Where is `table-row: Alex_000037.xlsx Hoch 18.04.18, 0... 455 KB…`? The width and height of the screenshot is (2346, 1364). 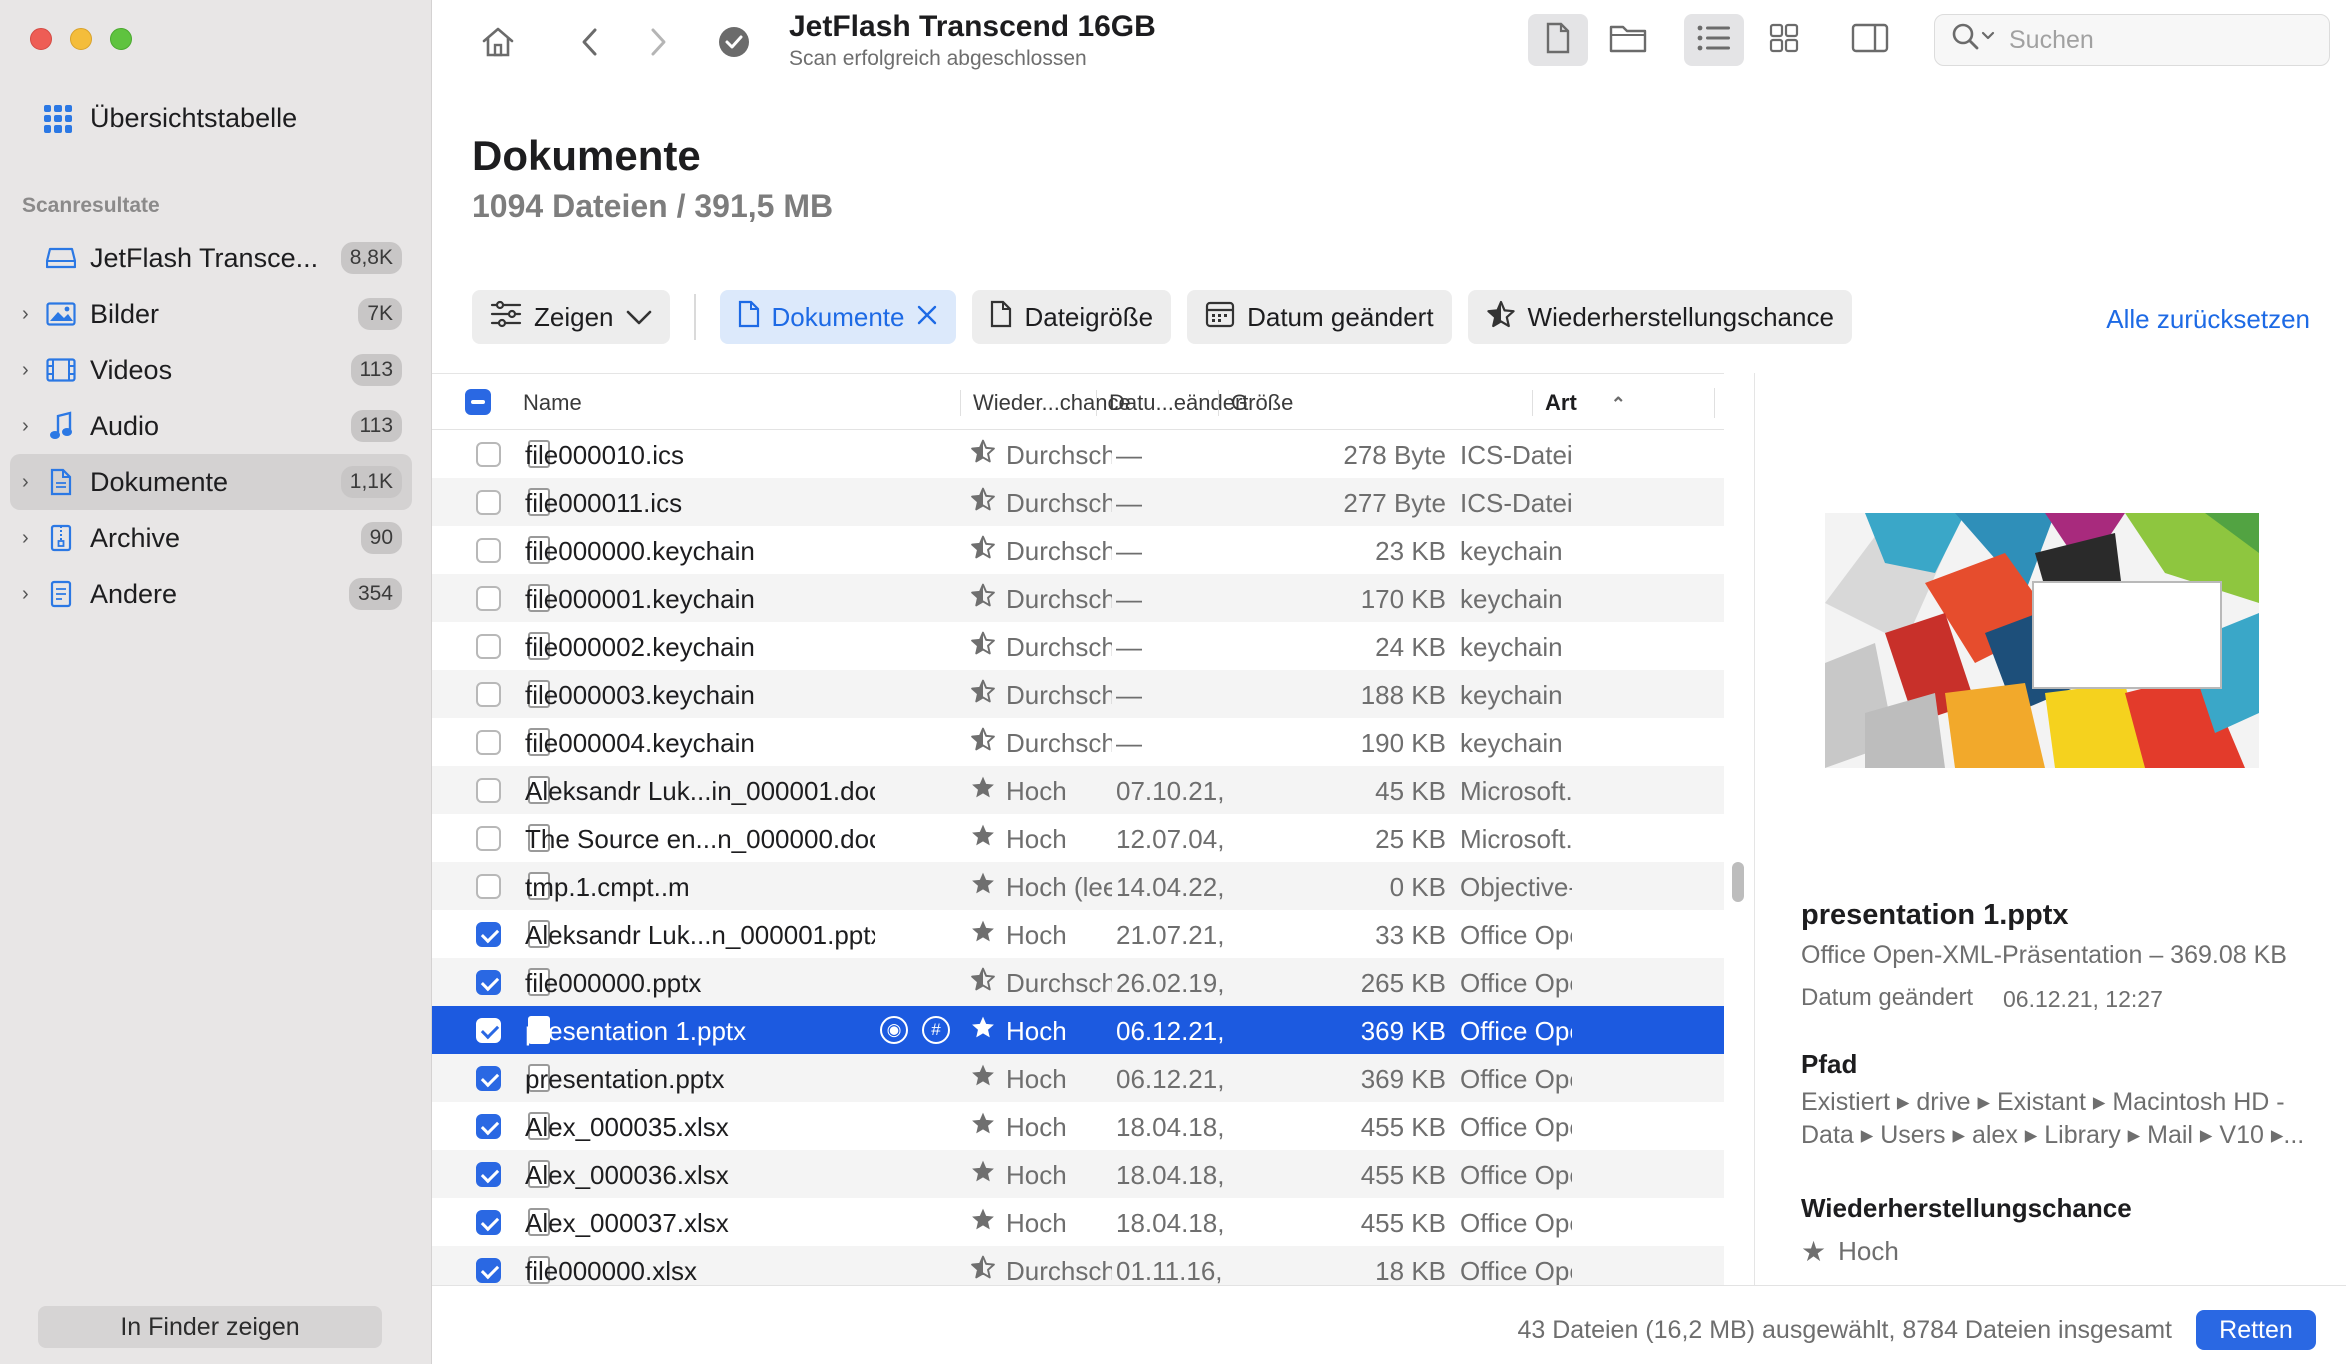 table-row: Alex_000037.xlsx Hoch 18.04.18, 0... 455 KB… is located at coordinates (1078, 1222).